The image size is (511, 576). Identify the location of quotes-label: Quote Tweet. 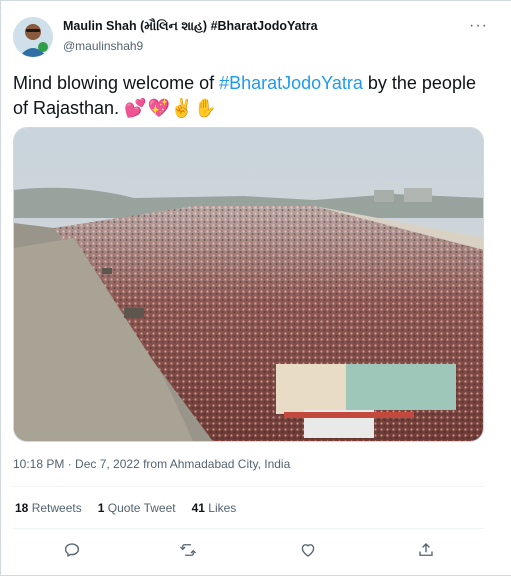
(141, 508).